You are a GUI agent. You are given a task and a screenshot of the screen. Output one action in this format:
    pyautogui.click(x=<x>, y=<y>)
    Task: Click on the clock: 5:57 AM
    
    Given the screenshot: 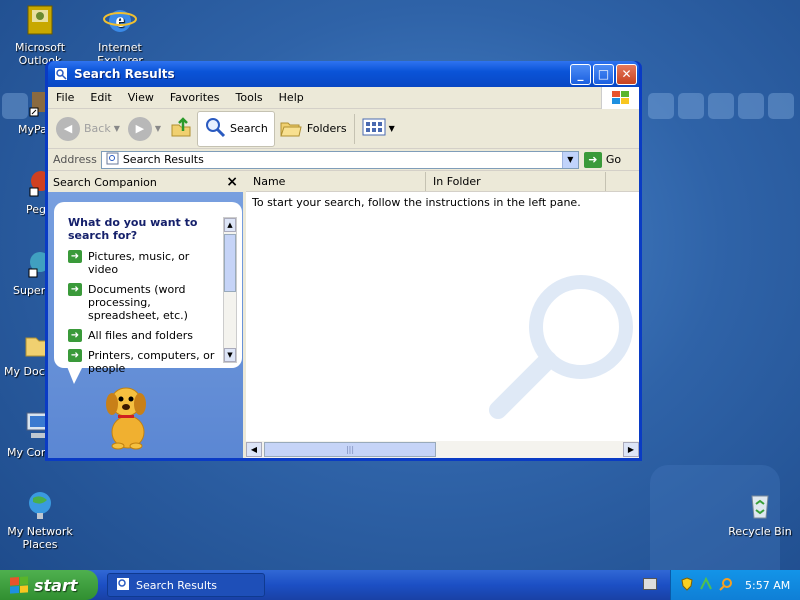 What is the action you would take?
    pyautogui.click(x=767, y=585)
    